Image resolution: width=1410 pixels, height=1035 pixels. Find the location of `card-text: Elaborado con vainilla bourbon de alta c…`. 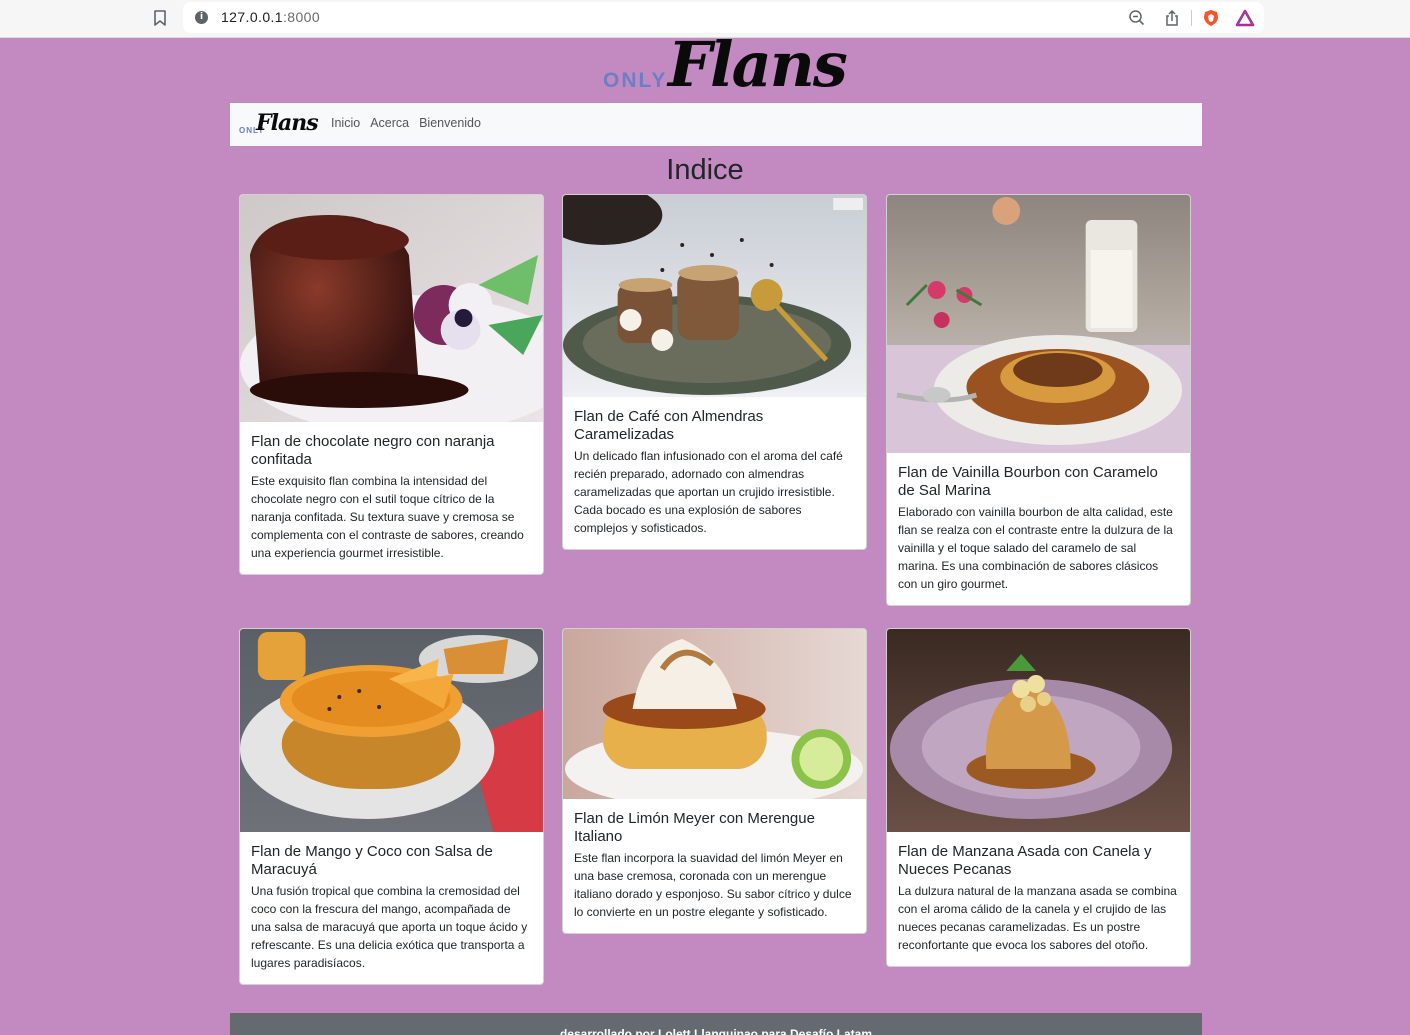

card-text: Elaborado con vainilla bourbon de alta c… is located at coordinates (1035, 548).